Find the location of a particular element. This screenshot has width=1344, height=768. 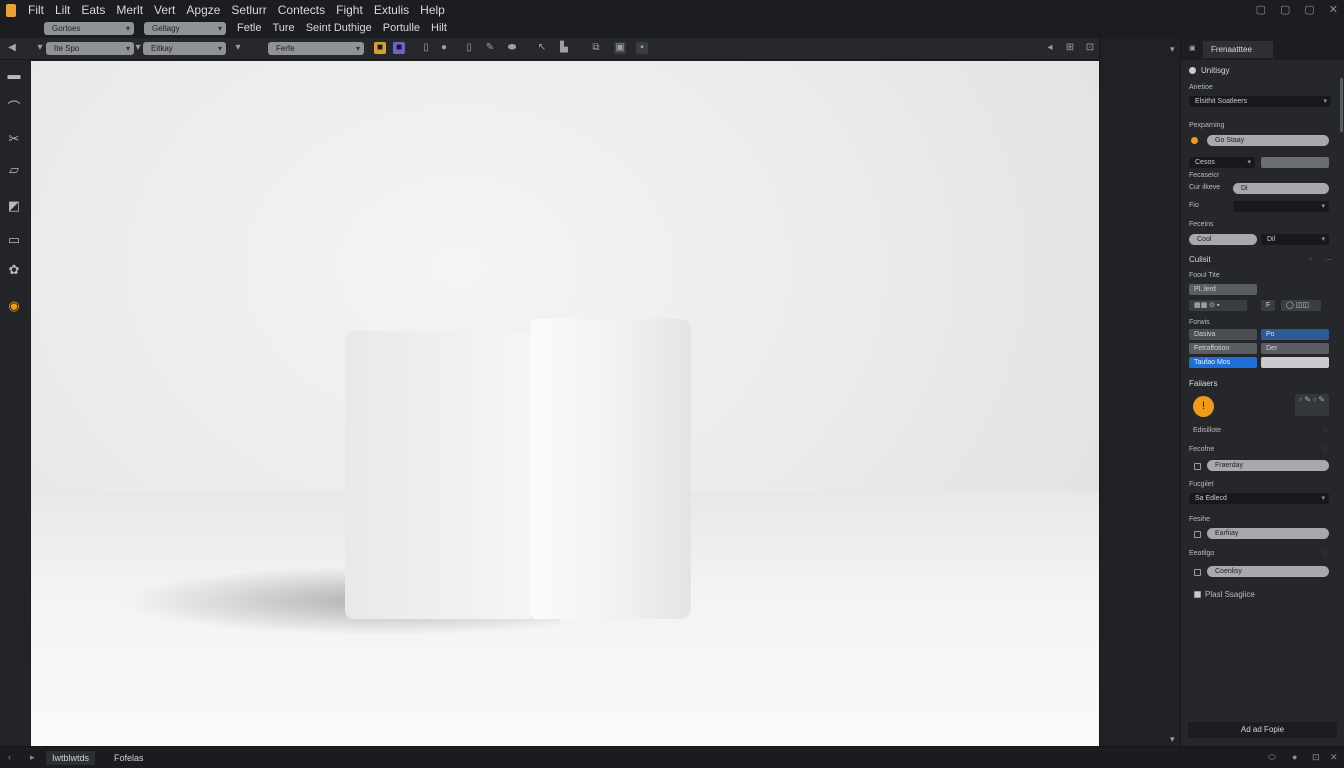

fesihe-checkbox is located at coordinates (1197, 534).